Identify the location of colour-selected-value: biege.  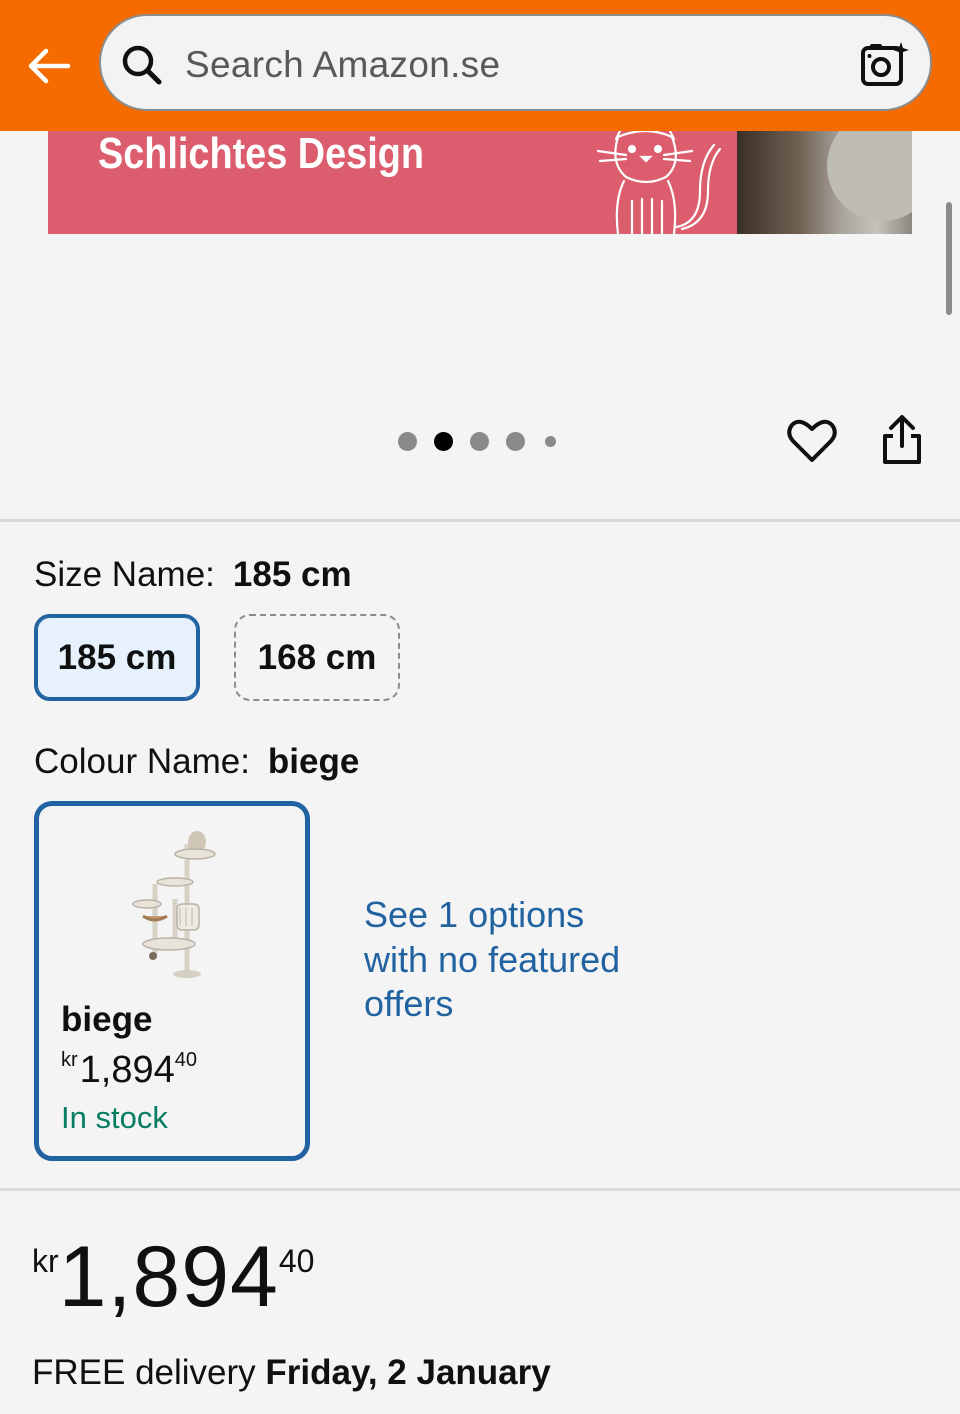
(313, 761).